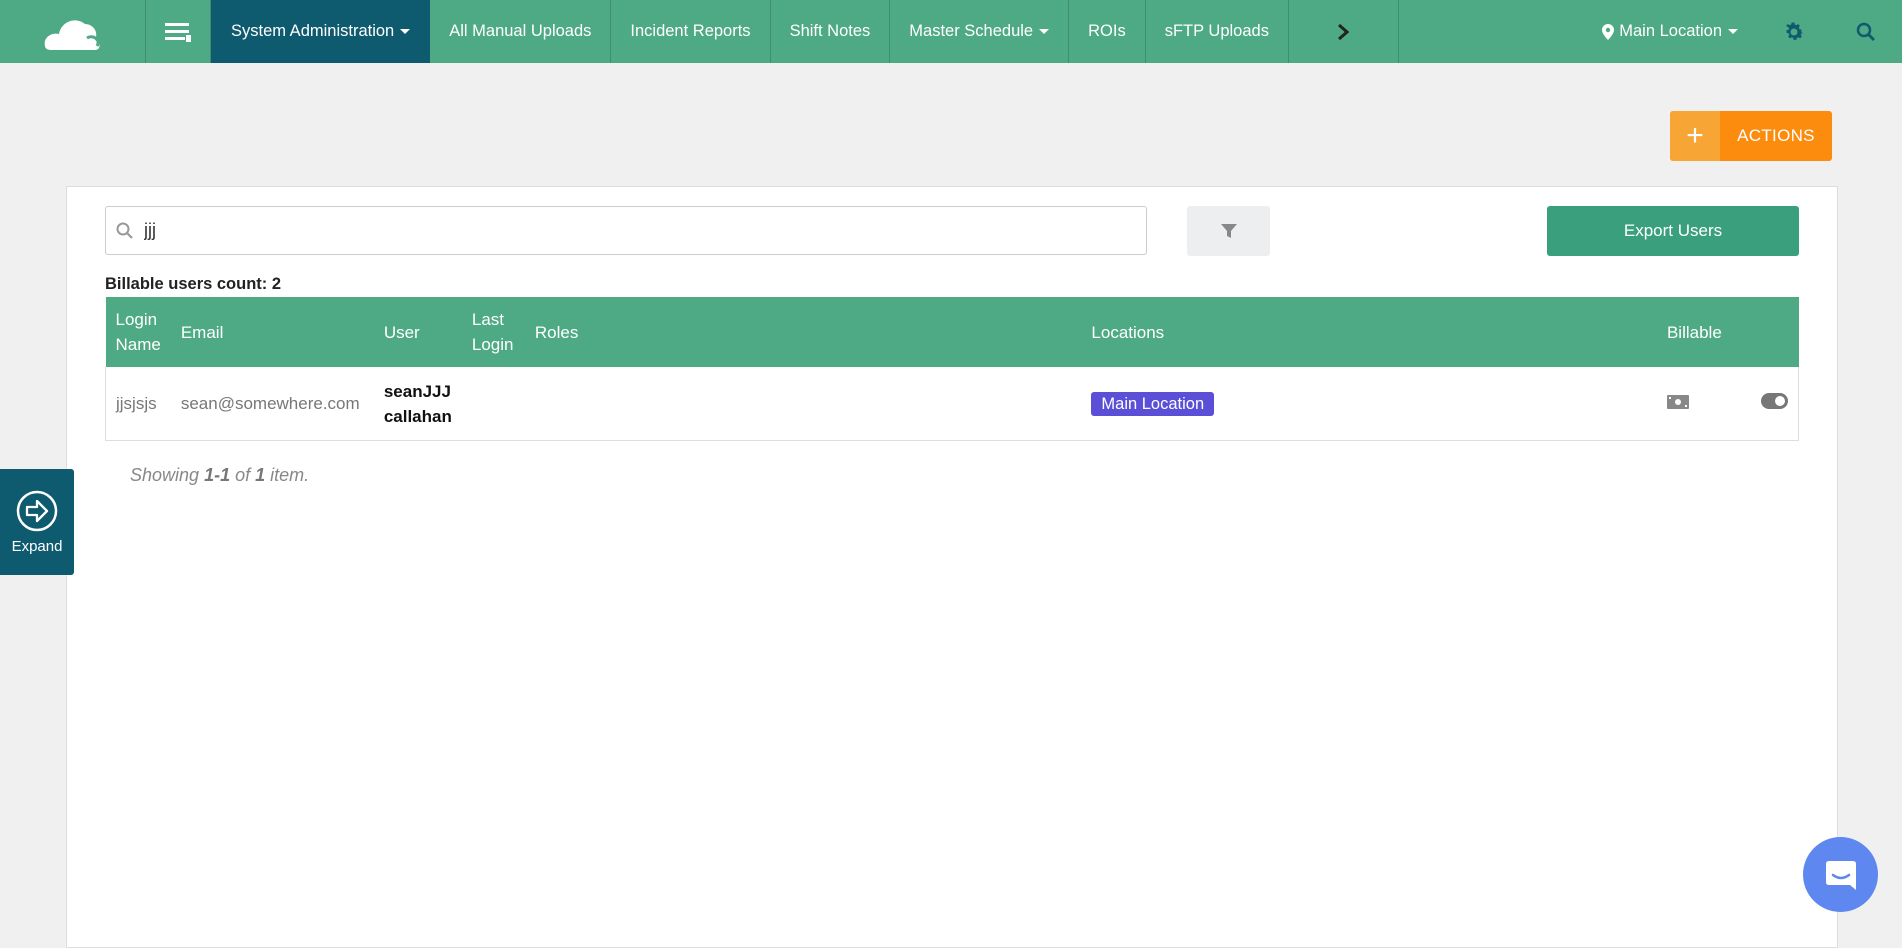 The height and width of the screenshot is (948, 1902). I want to click on nav-label: All Manual Uploads, so click(520, 31).